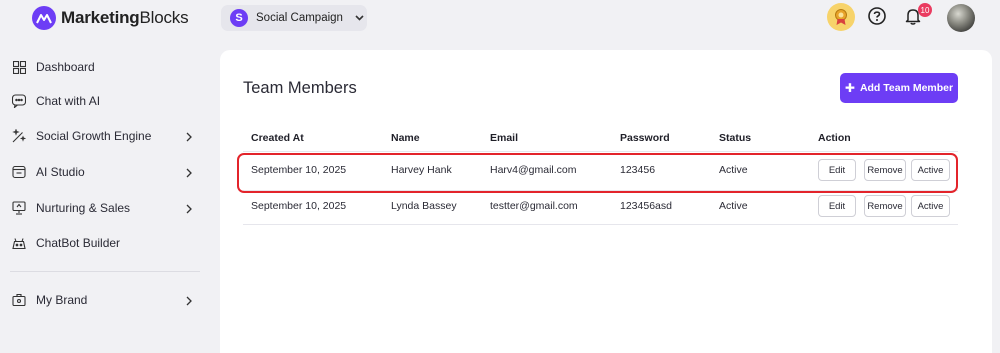 The image size is (1000, 353). I want to click on sidebar-item-social-growth-engine: Social Growth Engine, so click(106, 136).